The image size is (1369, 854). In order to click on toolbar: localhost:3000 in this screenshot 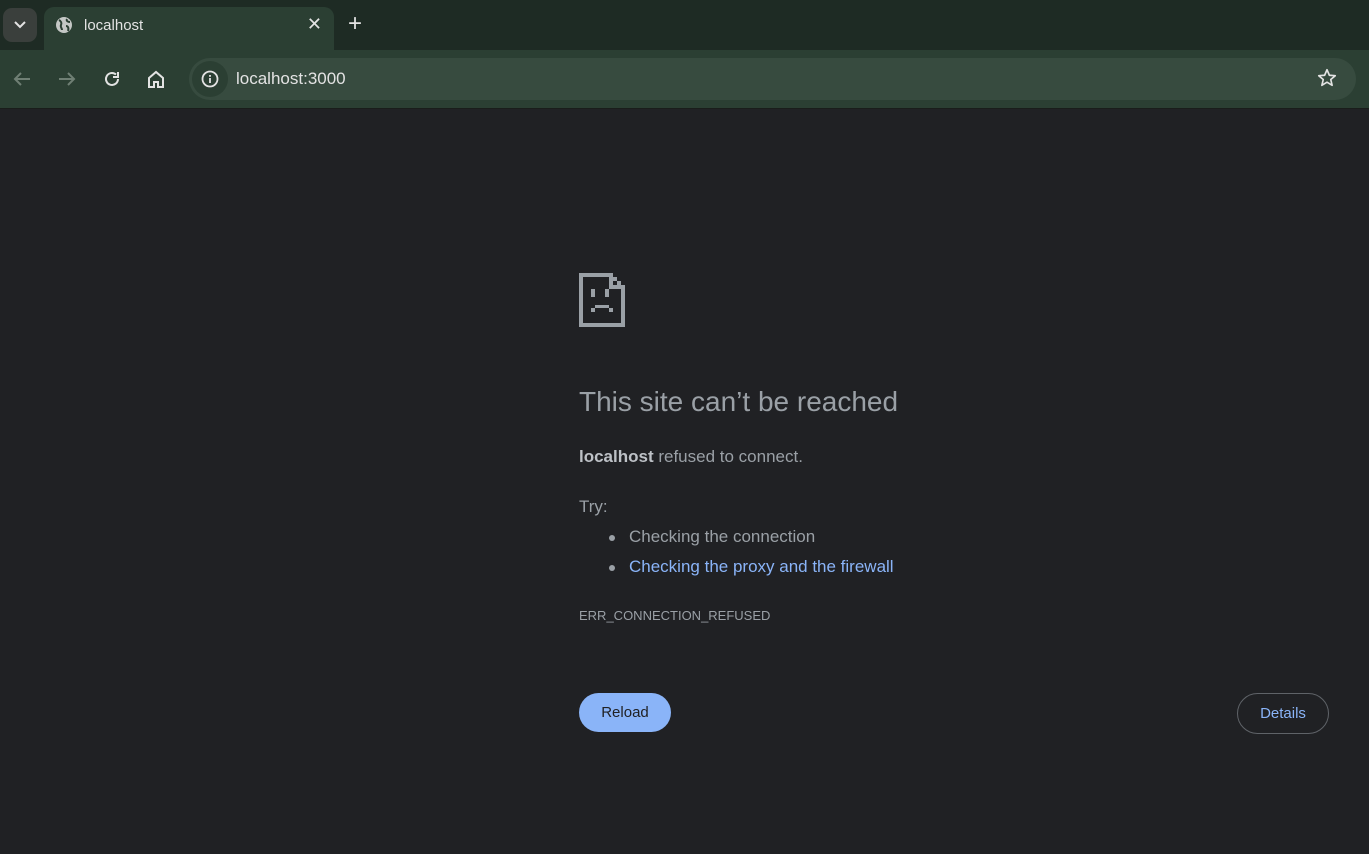, I will do `click(684, 79)`.